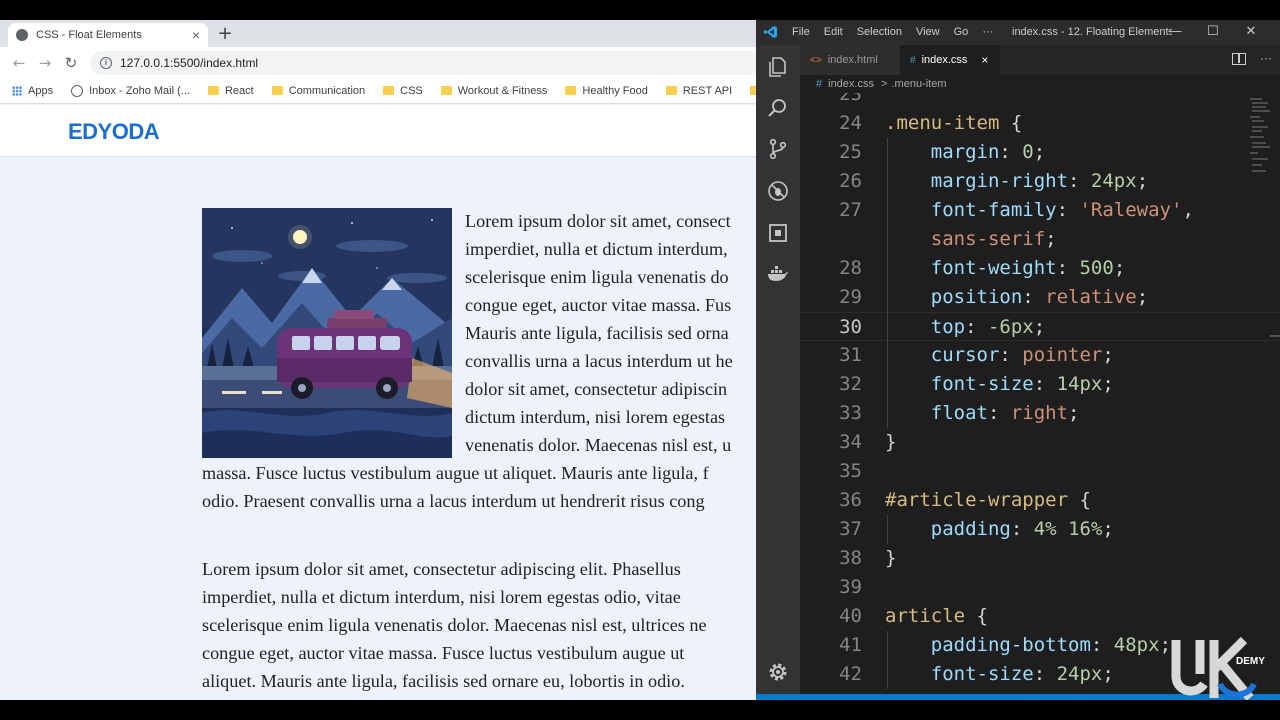  What do you see at coordinates (1040, 123) in the screenshot?
I see `code-line: 24 .menu-item {` at bounding box center [1040, 123].